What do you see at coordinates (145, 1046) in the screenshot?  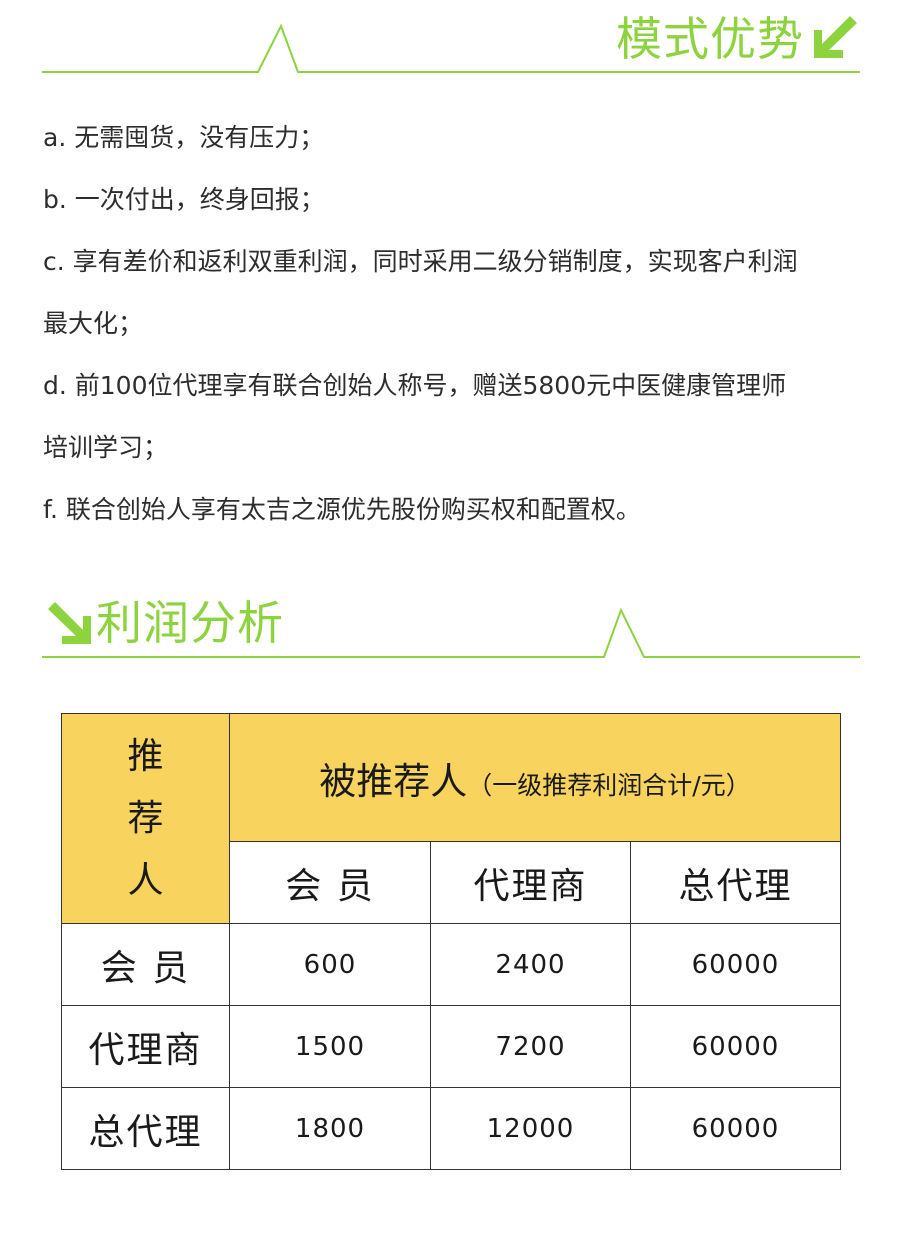 I see `row-header: 代理商` at bounding box center [145, 1046].